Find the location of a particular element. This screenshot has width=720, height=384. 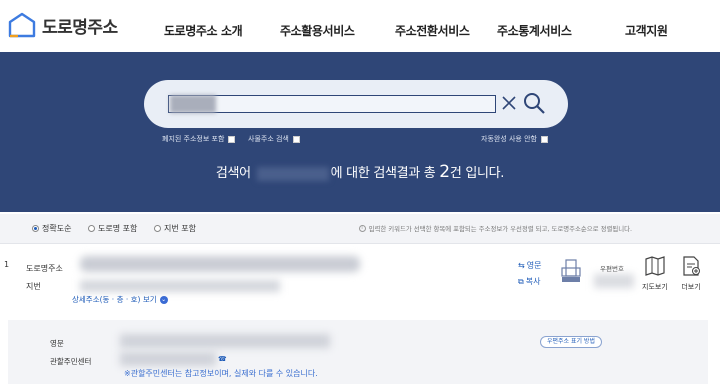

phone-icon: ☎ is located at coordinates (222, 359).